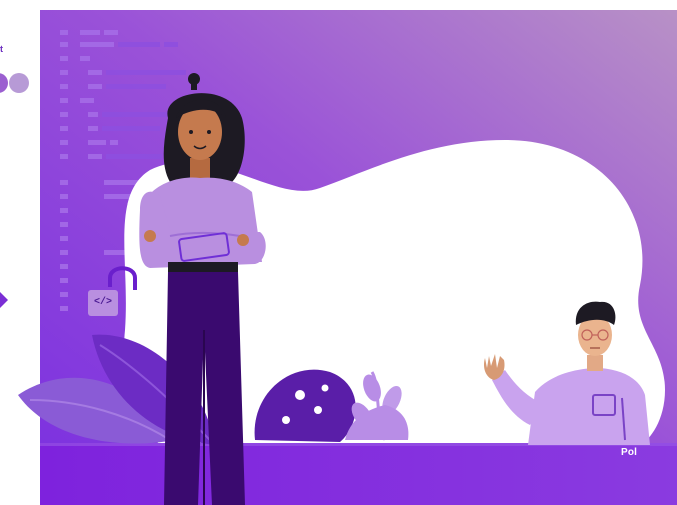 The image size is (677, 505). What do you see at coordinates (629, 452) in the screenshot?
I see `pol-name-label: Pol` at bounding box center [629, 452].